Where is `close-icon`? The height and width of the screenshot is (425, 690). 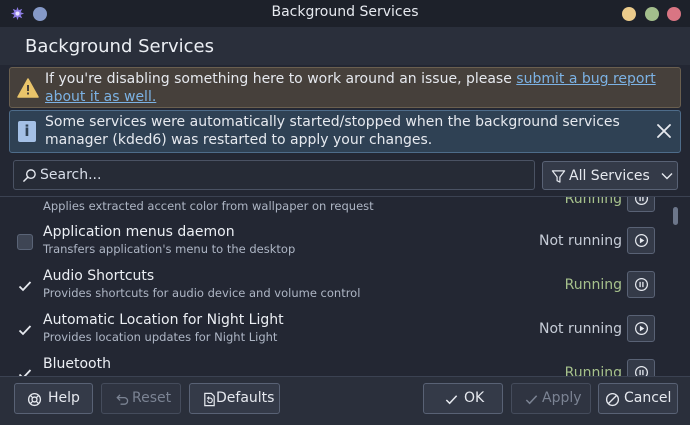
close-icon is located at coordinates (664, 131).